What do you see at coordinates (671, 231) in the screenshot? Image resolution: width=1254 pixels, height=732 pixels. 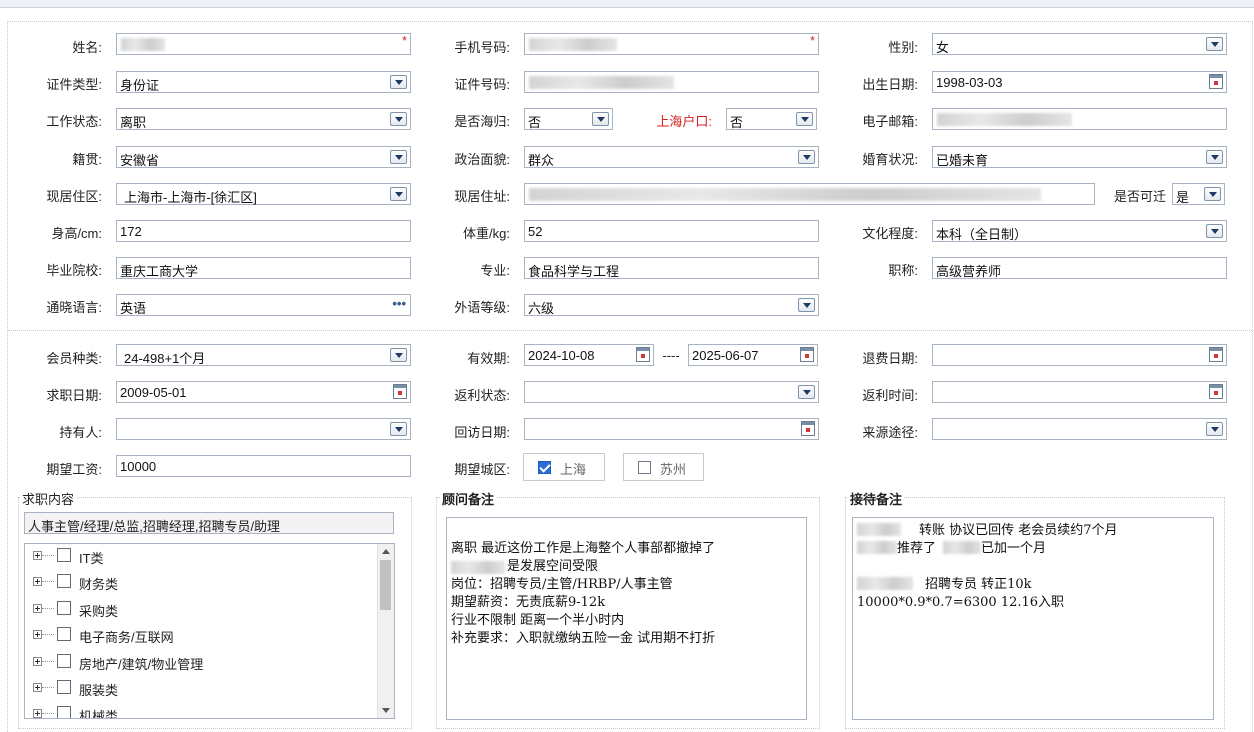 I see `weight-field: 52` at bounding box center [671, 231].